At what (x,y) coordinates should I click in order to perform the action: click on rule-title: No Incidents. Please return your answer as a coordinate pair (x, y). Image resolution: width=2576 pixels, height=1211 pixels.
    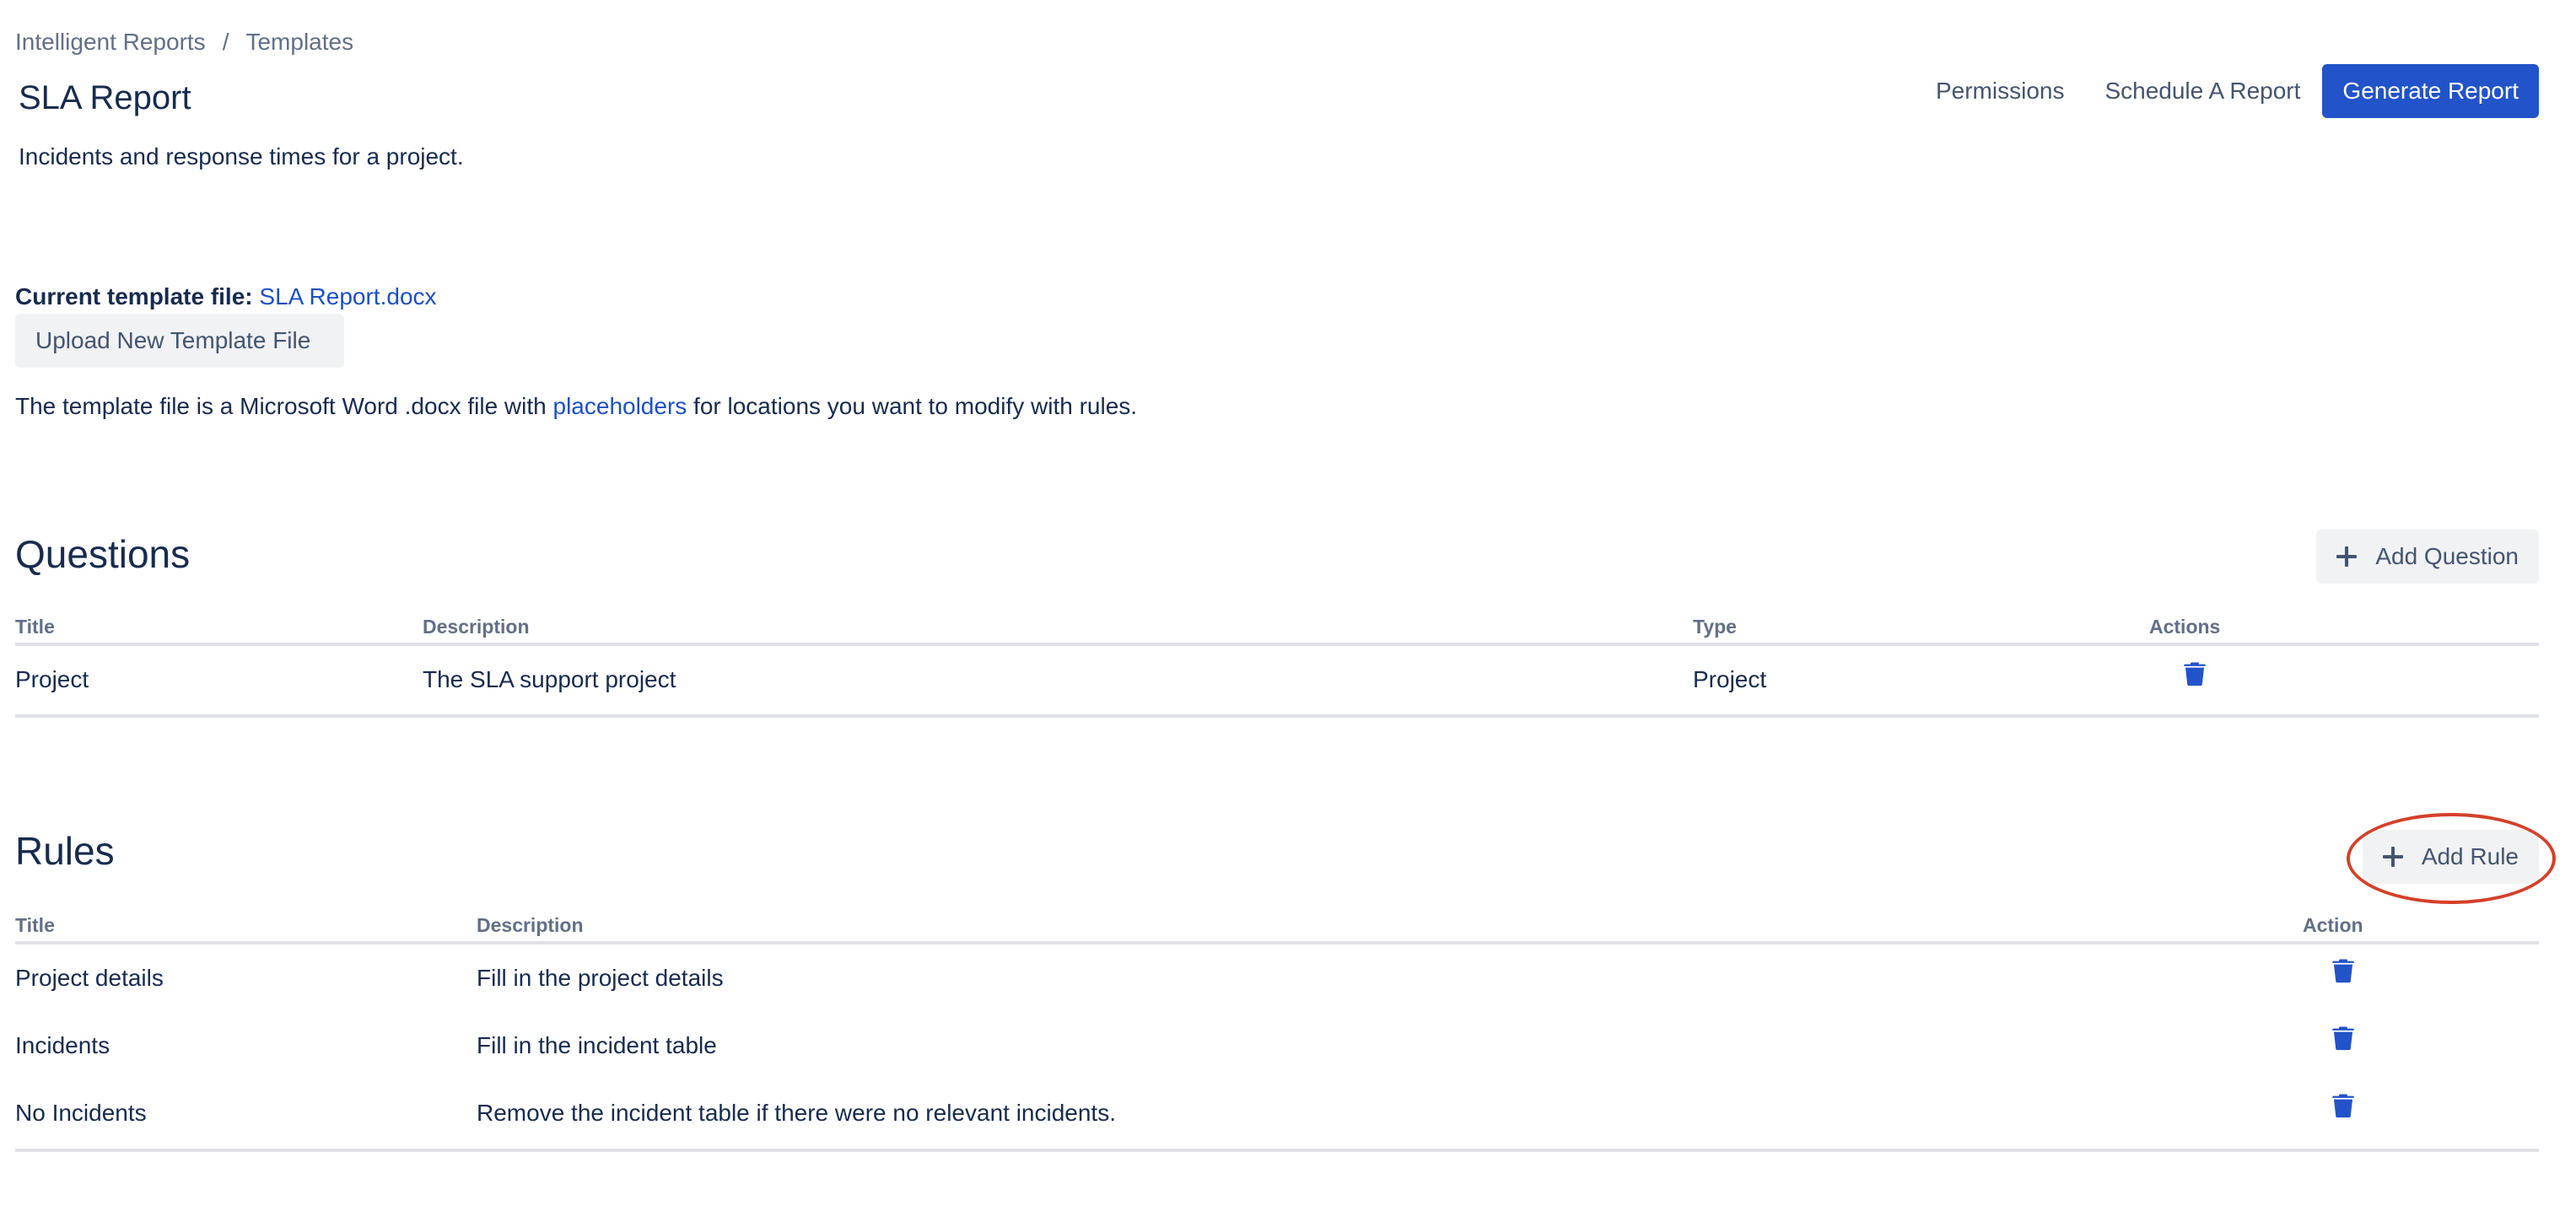
    Looking at the image, I should click on (81, 1113).